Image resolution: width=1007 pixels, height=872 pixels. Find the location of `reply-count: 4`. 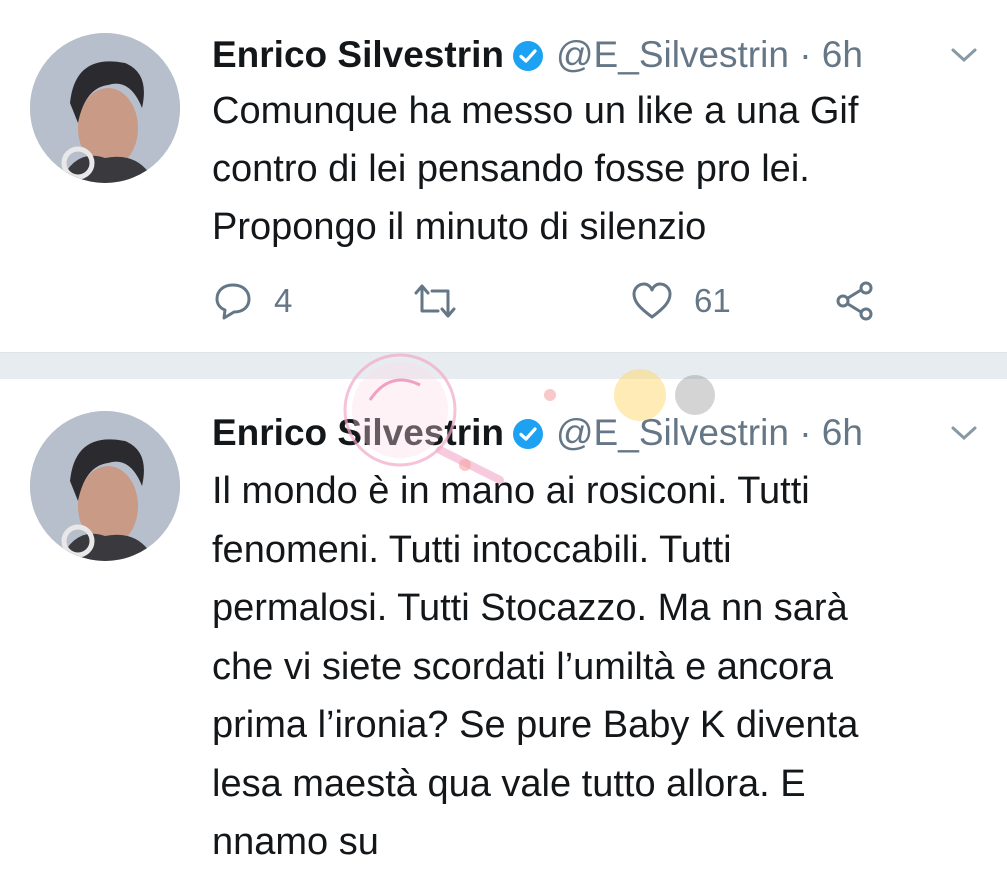

reply-count: 4 is located at coordinates (283, 300).